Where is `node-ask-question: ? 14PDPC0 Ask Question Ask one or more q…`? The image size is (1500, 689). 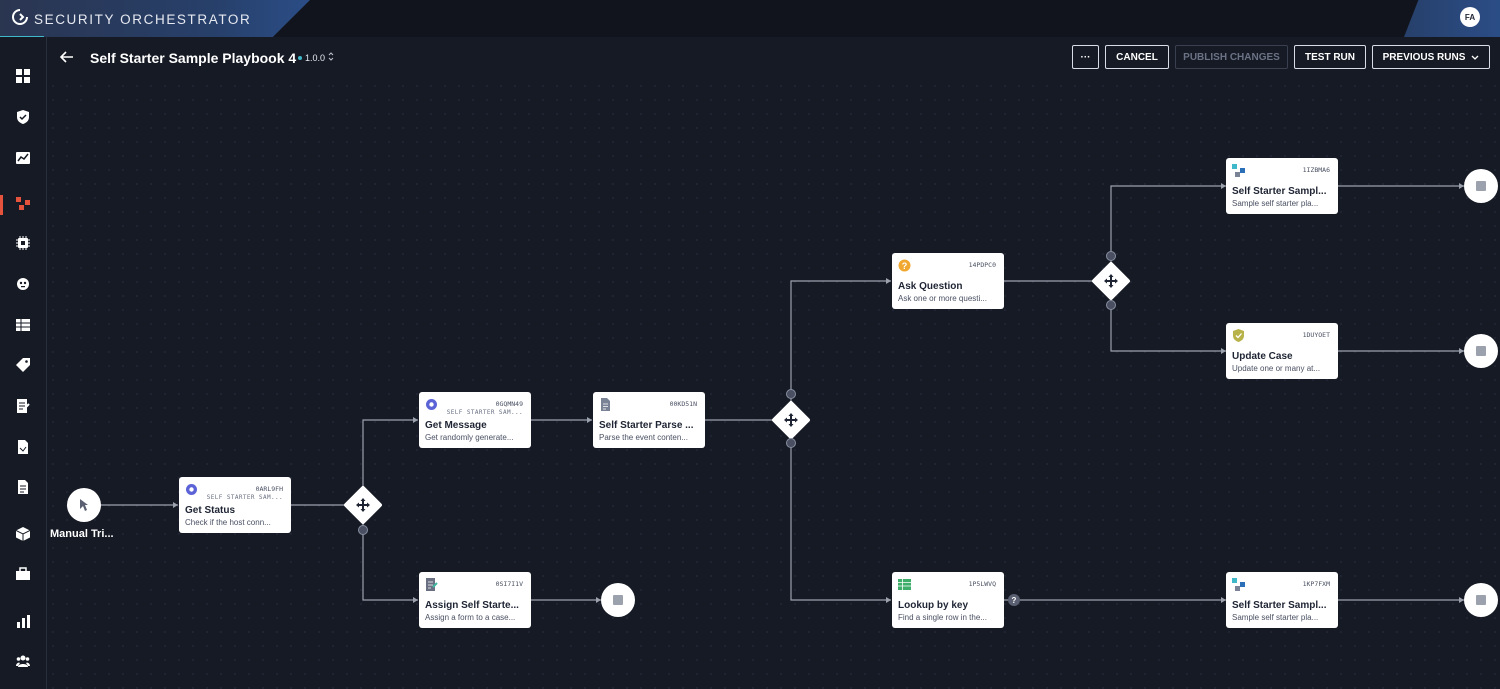 node-ask-question: ? 14PDPC0 Ask Question Ask one or more q… is located at coordinates (948, 281).